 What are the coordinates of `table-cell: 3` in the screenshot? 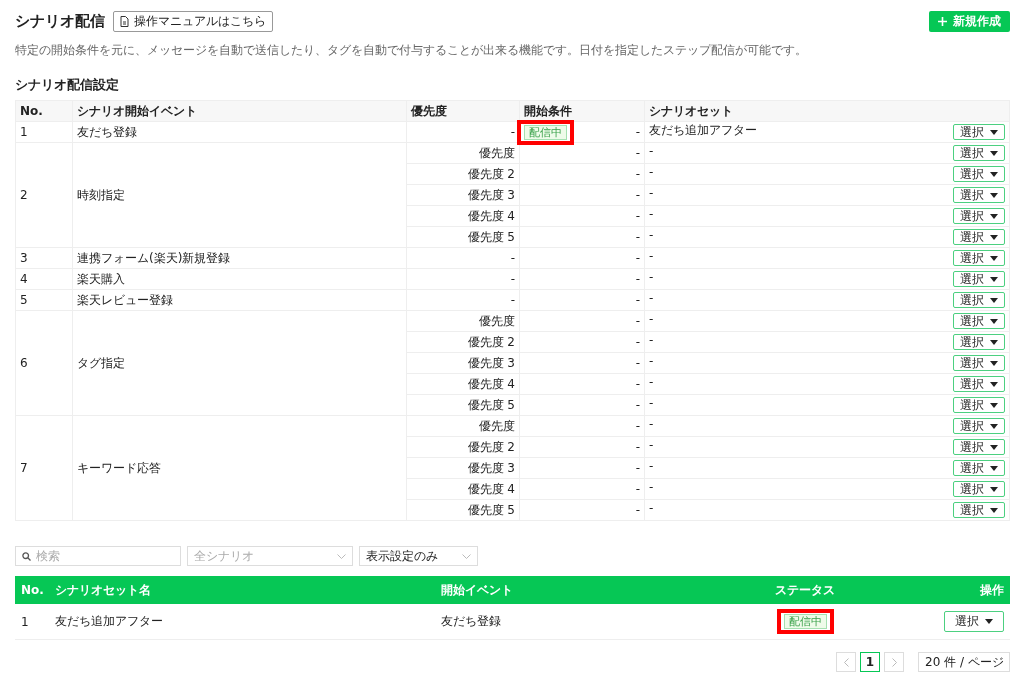 It's located at (44, 258).